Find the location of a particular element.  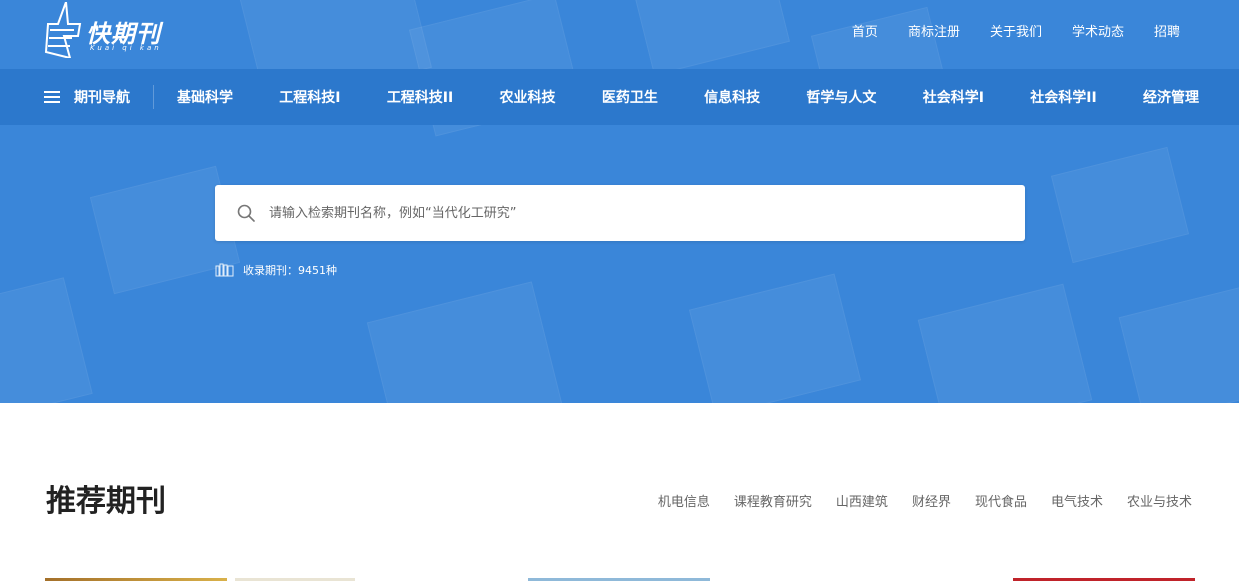

nav-item-medicine: 医药卫生 is located at coordinates (630, 97).